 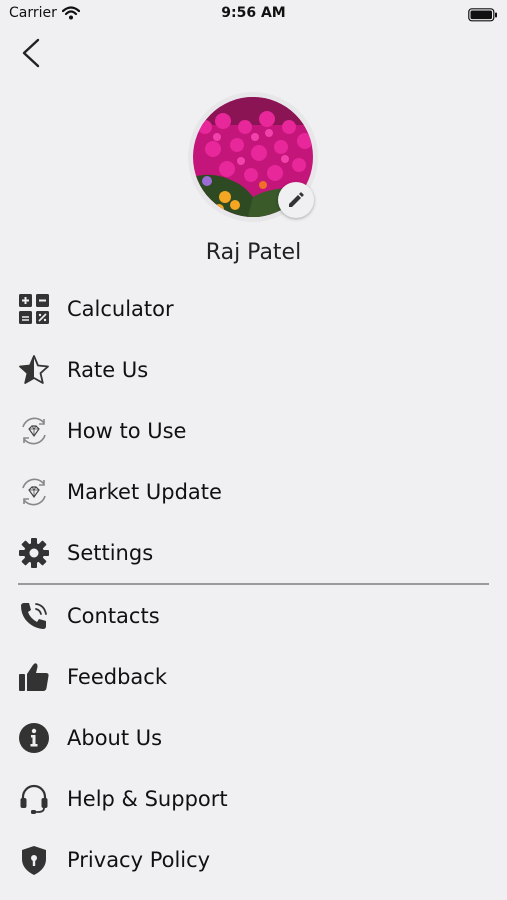 What do you see at coordinates (34, 738) in the screenshot?
I see `info-icon` at bounding box center [34, 738].